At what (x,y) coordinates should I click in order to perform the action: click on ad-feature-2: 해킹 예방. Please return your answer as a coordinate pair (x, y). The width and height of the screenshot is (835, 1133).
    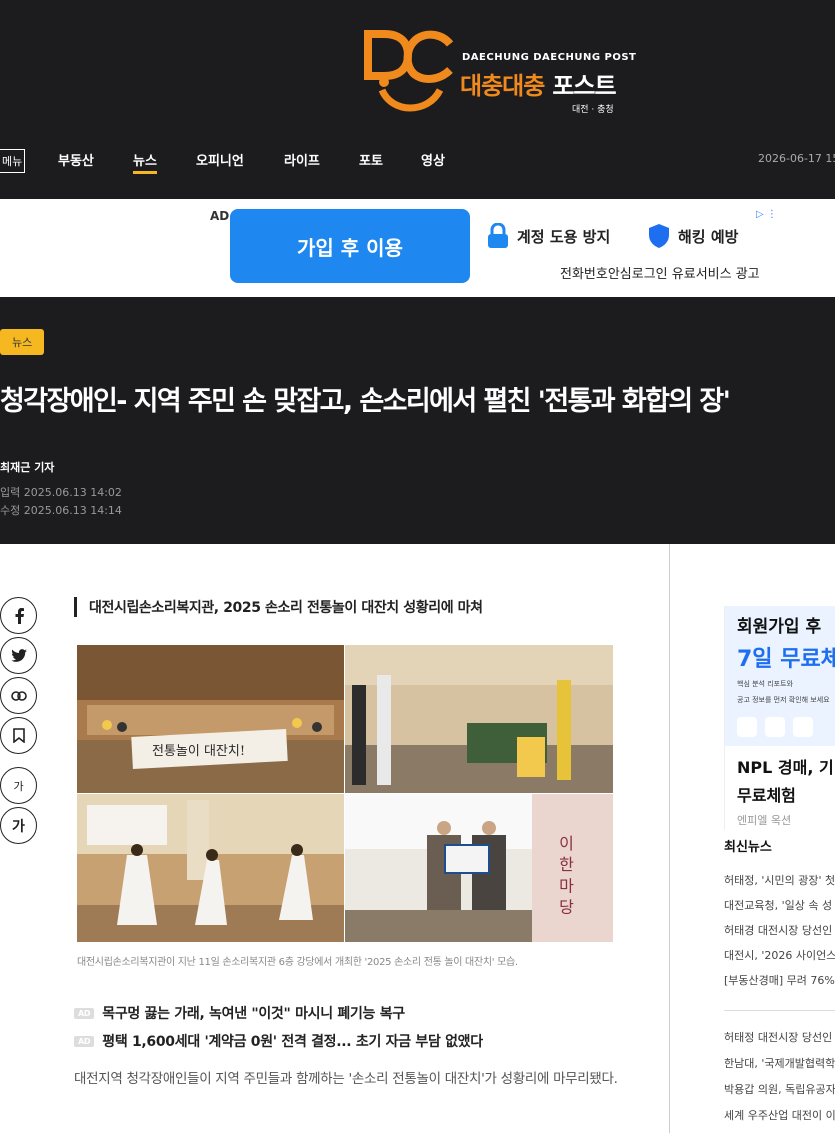
    Looking at the image, I should click on (693, 236).